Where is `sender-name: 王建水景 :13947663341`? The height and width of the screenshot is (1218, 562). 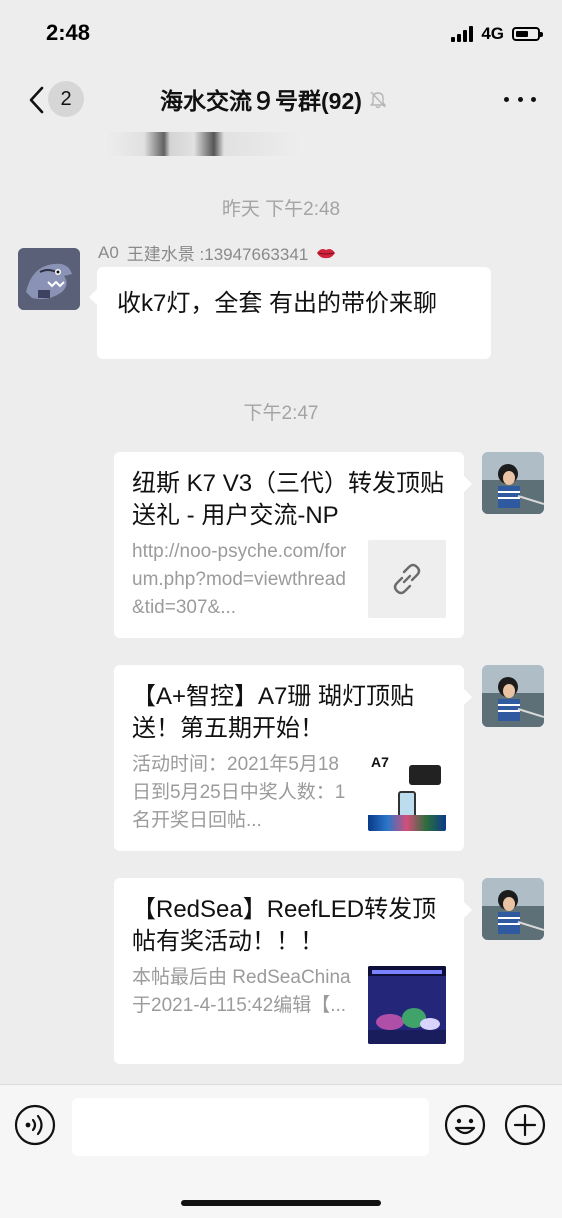
sender-name: 王建水景 :13947663341 is located at coordinates (217, 254).